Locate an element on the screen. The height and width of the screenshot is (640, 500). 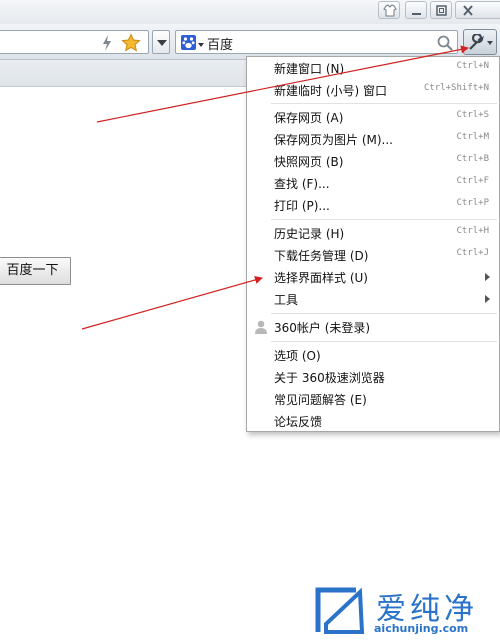
address-dropdown-button is located at coordinates (161, 42).